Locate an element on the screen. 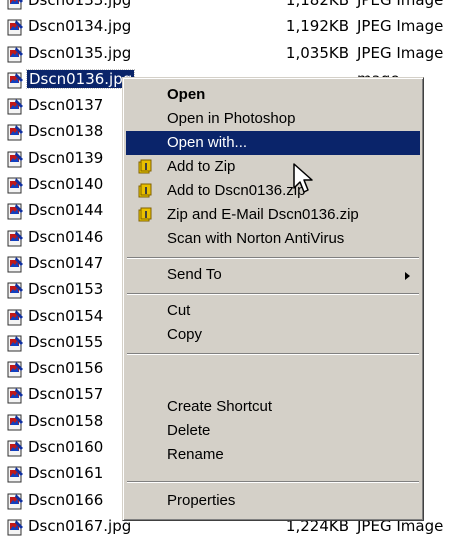 The image size is (469, 551). menu-delete: Delete is located at coordinates (273, 431).